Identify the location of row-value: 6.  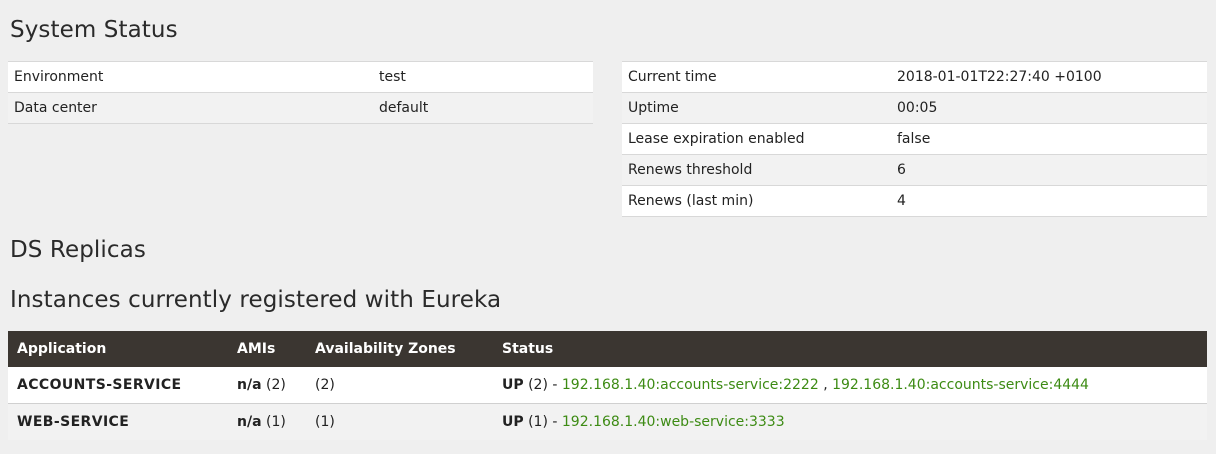
(1049, 170).